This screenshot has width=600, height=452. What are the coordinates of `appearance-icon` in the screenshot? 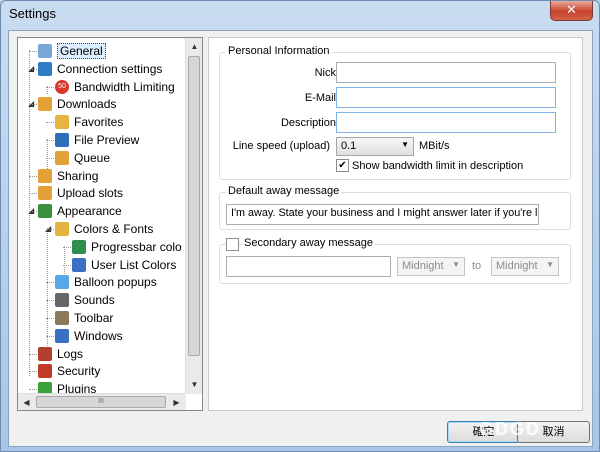 It's located at (45, 211).